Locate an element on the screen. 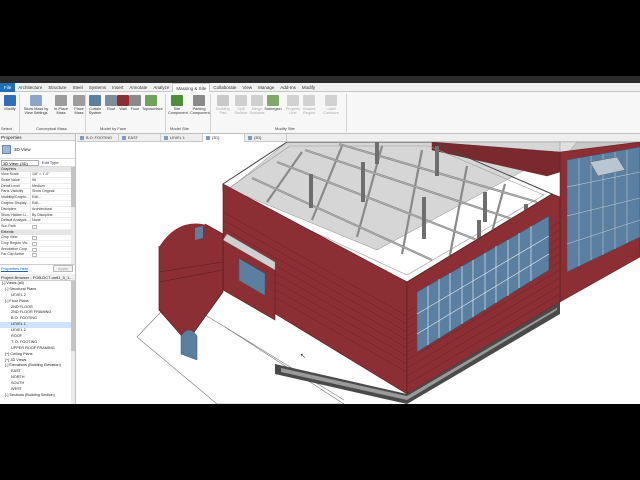  ribbon-group-modify-site: Modify Site is located at coordinates (285, 128).